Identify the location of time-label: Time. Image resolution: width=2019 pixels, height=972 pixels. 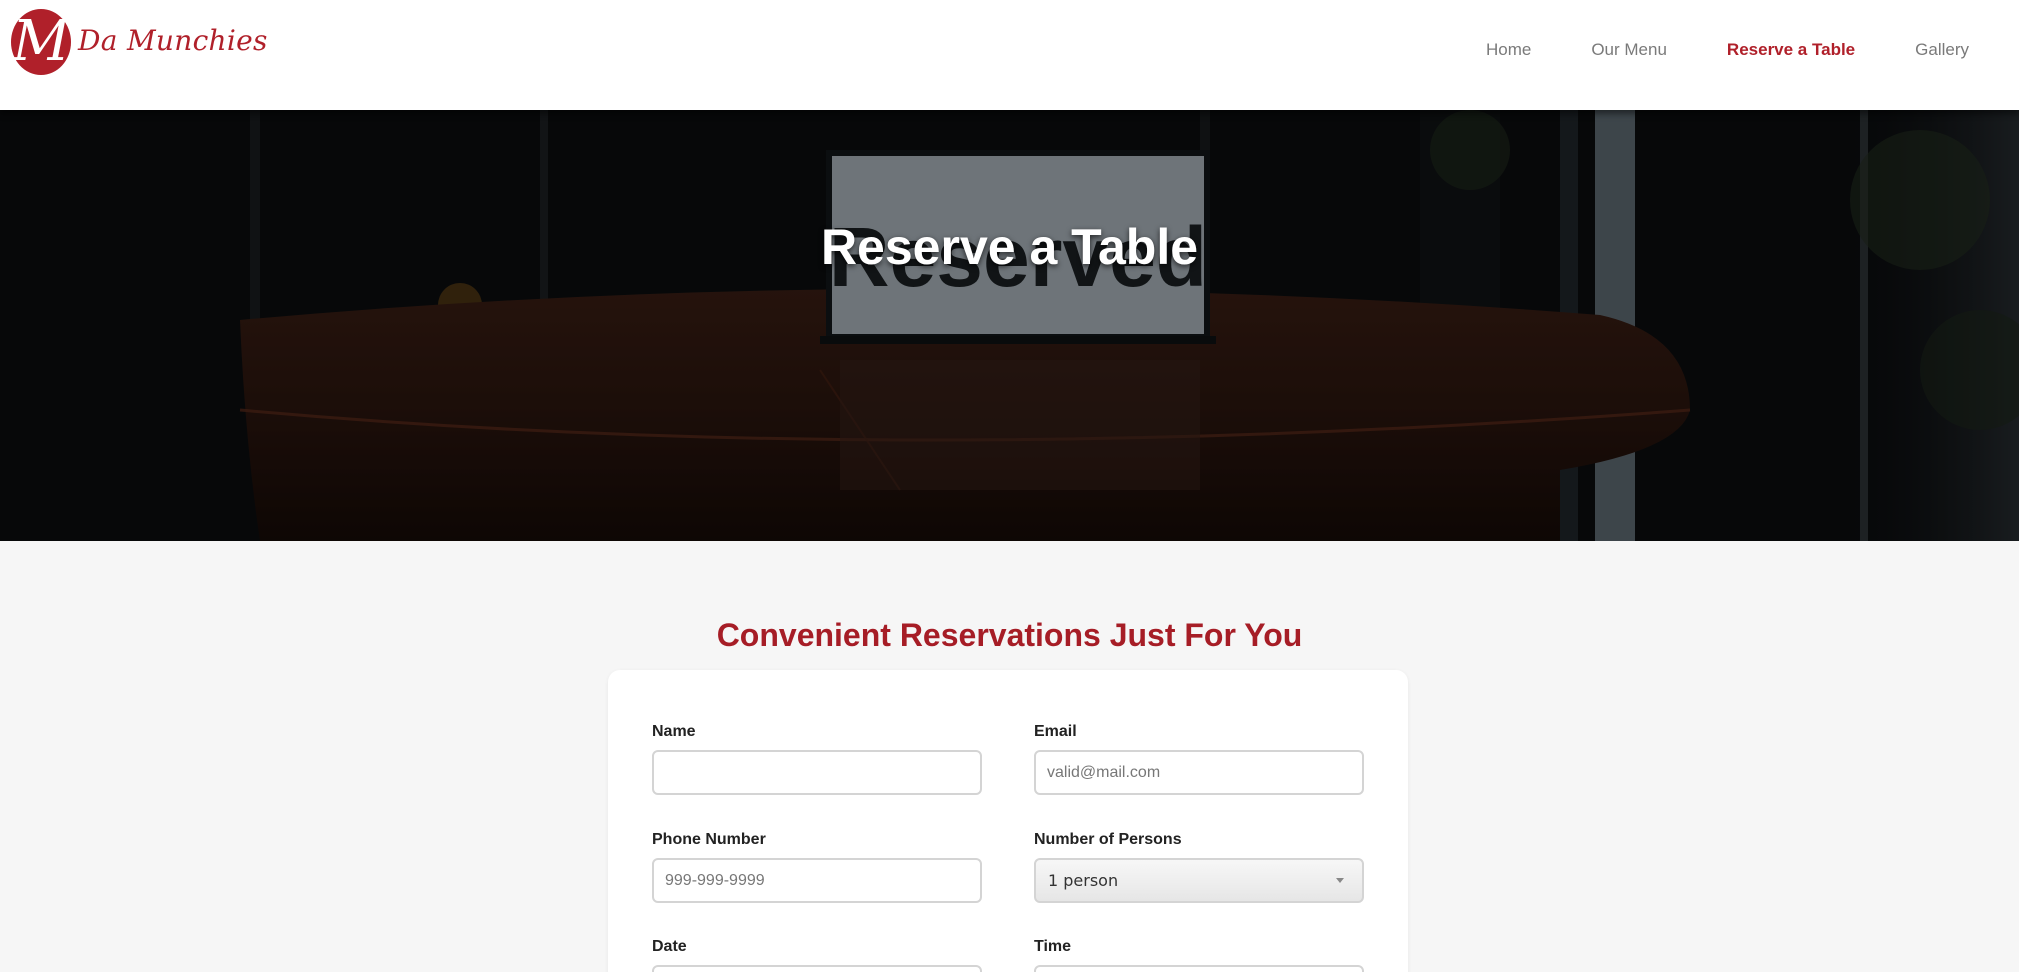
(1053, 946).